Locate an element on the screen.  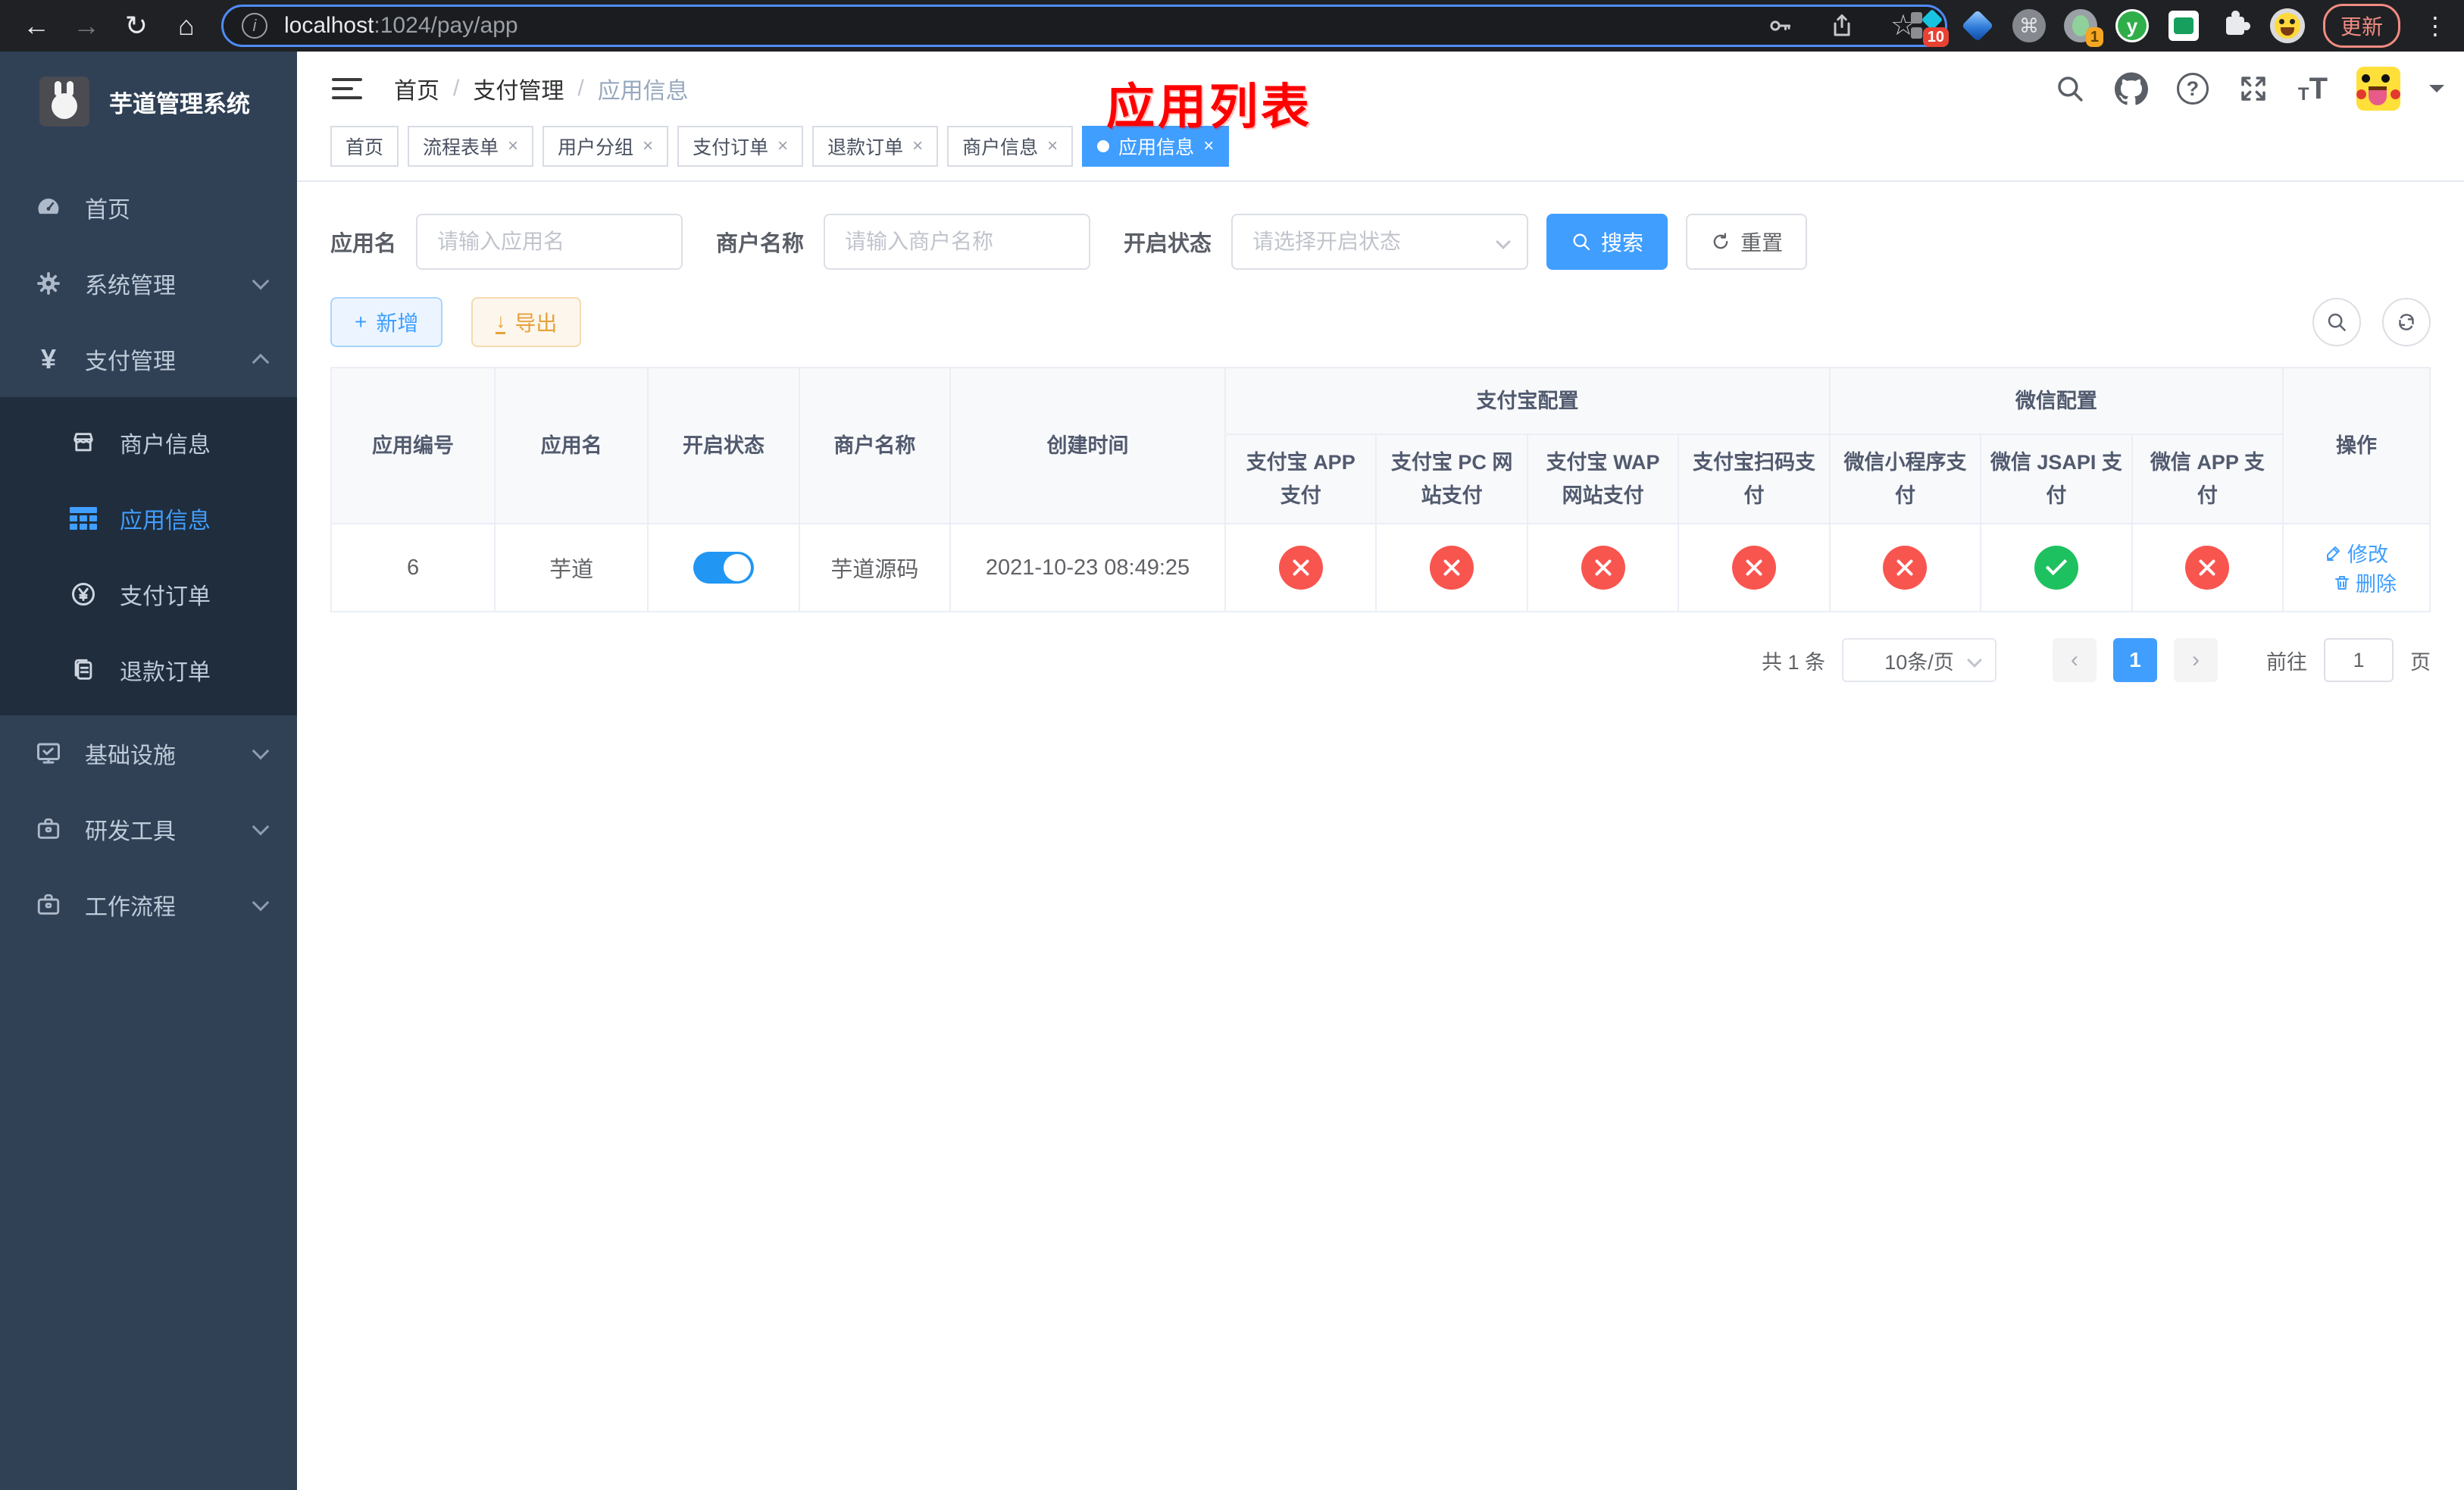
chevron-up-icon is located at coordinates (261, 362).